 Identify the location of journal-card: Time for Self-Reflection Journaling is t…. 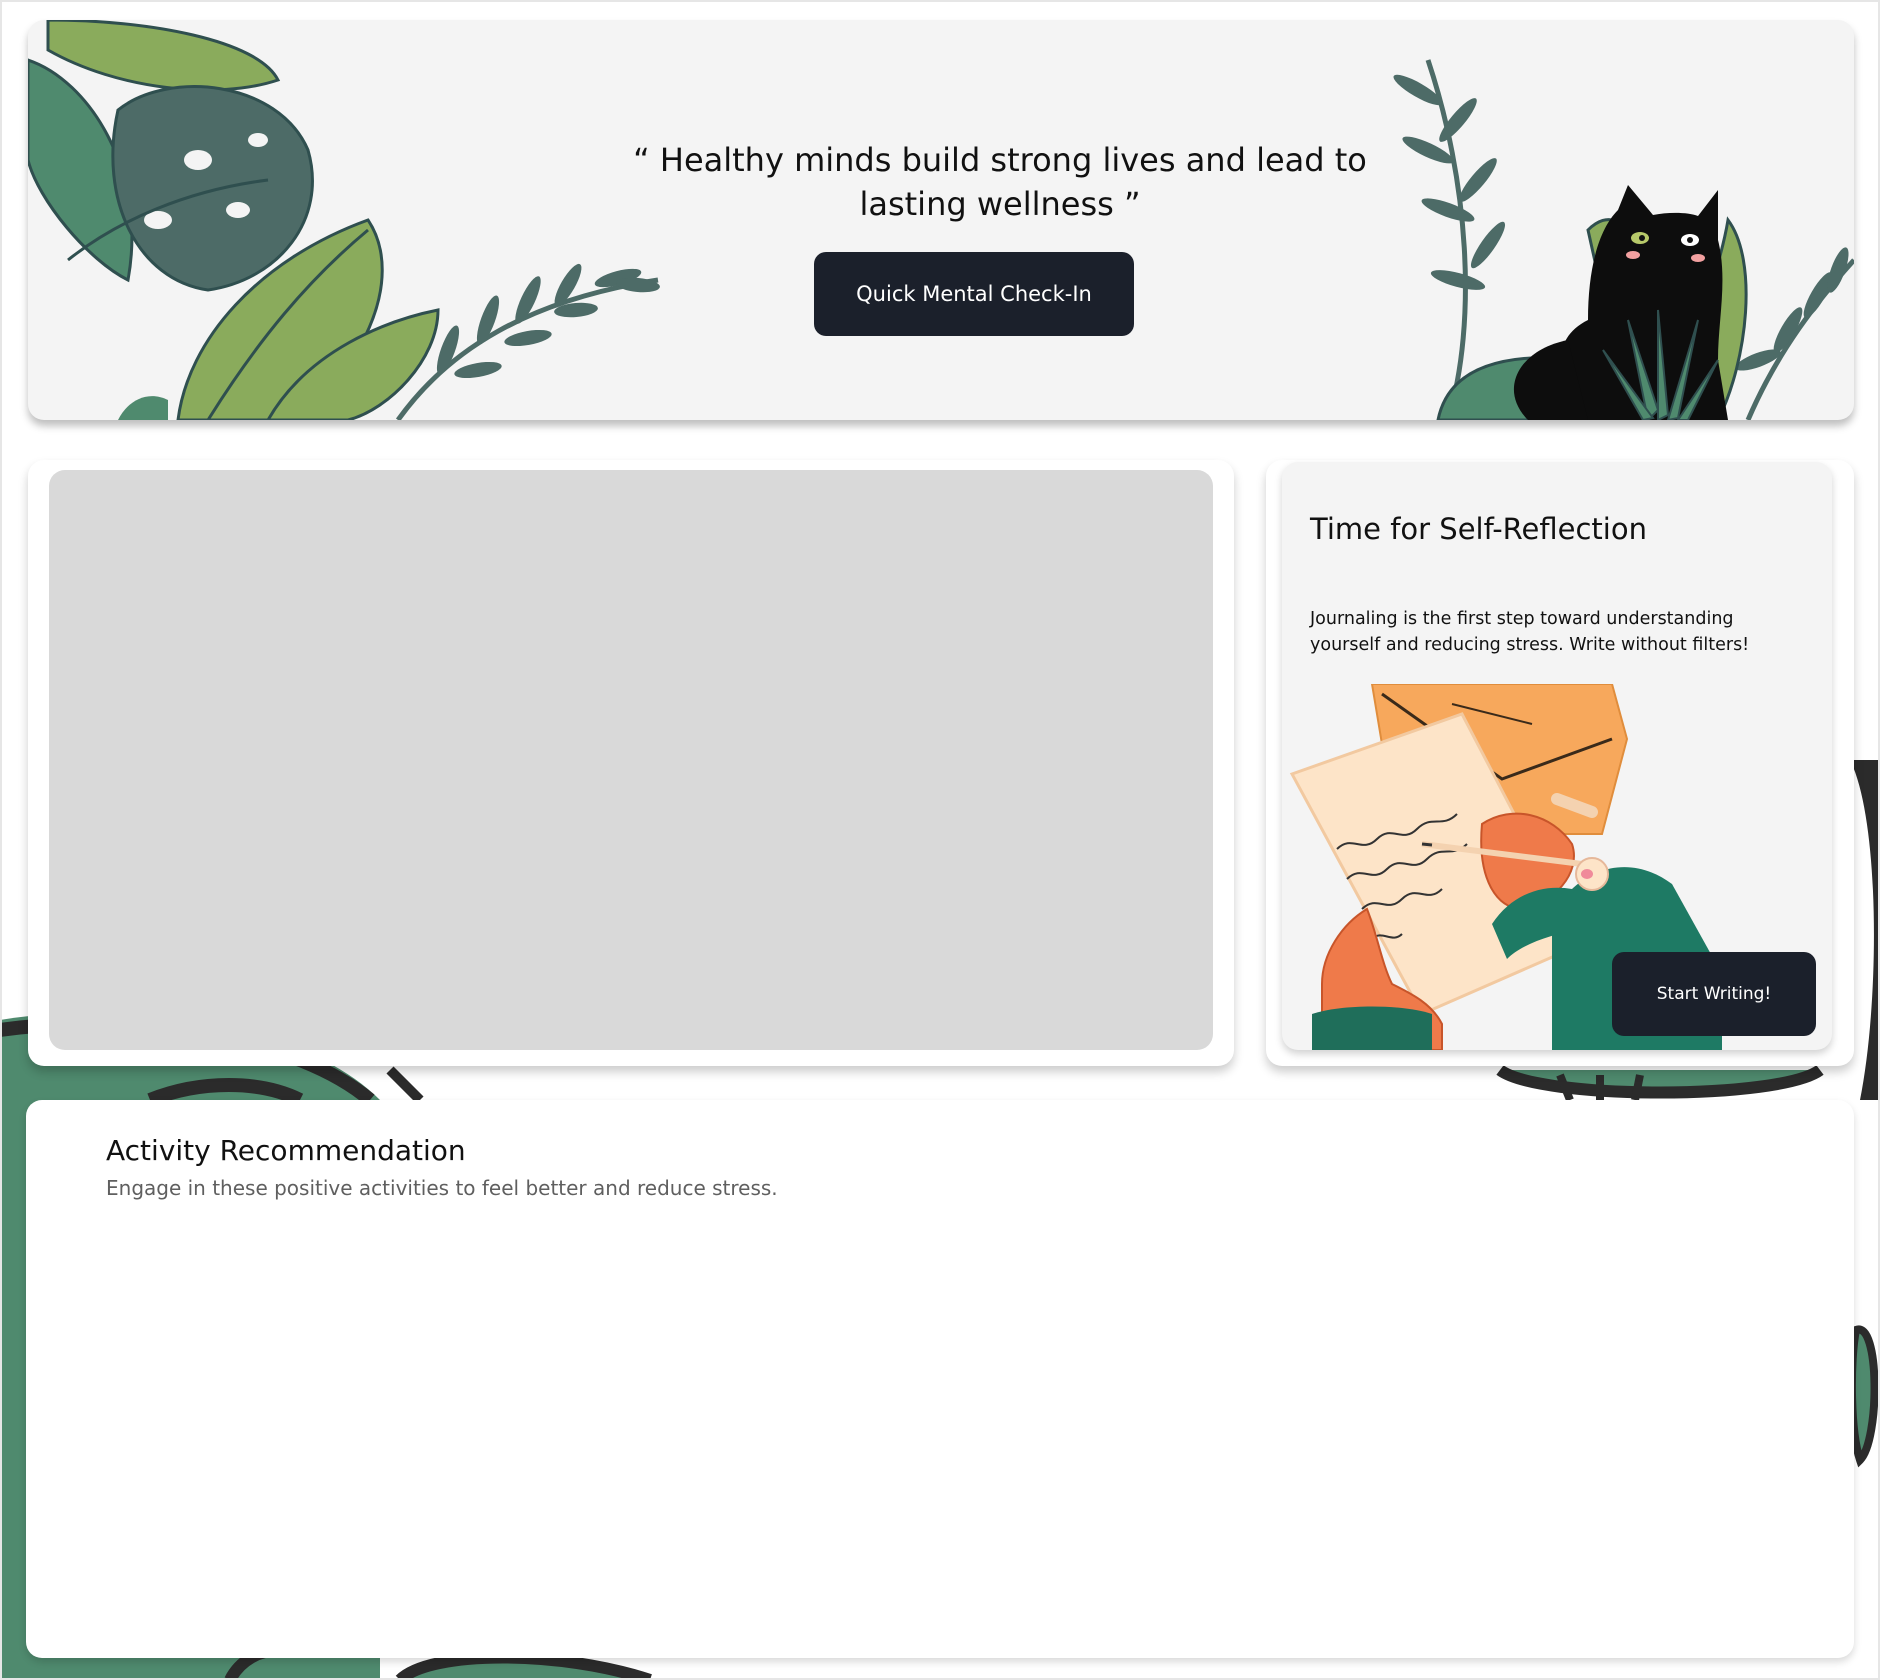
(1557, 756).